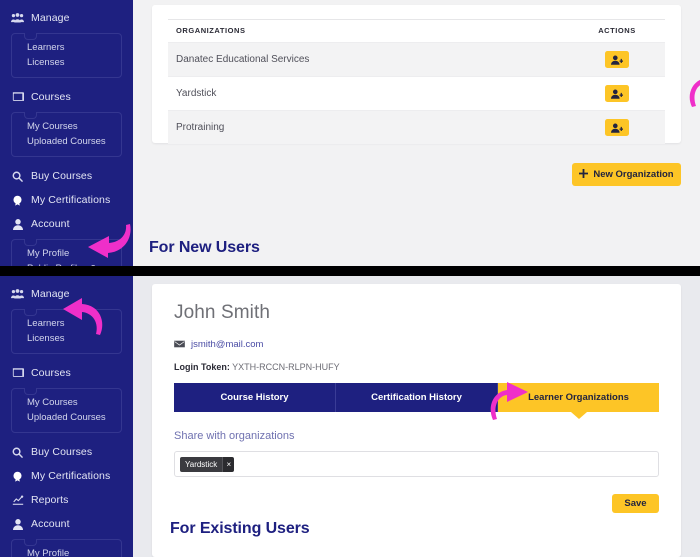 The height and width of the screenshot is (557, 700). I want to click on caption-for-new-users: For New Users, so click(204, 247).